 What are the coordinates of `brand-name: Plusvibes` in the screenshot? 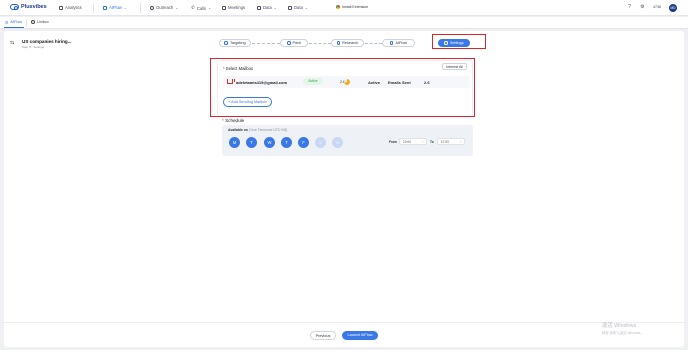 It's located at (34, 7).